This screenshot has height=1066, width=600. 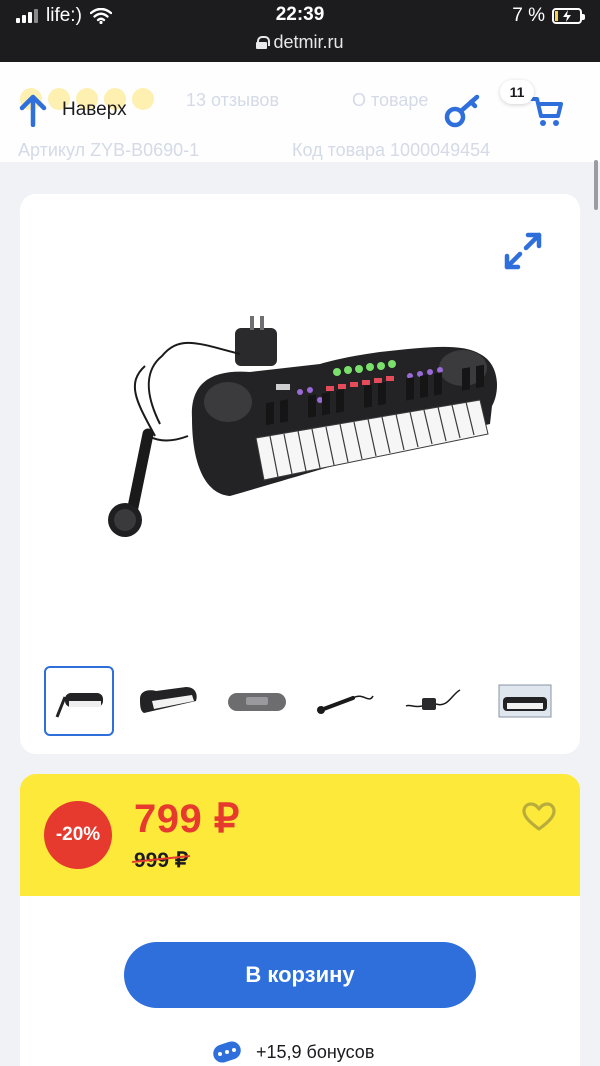 I want to click on address-url: detmir.ru, so click(x=308, y=42).